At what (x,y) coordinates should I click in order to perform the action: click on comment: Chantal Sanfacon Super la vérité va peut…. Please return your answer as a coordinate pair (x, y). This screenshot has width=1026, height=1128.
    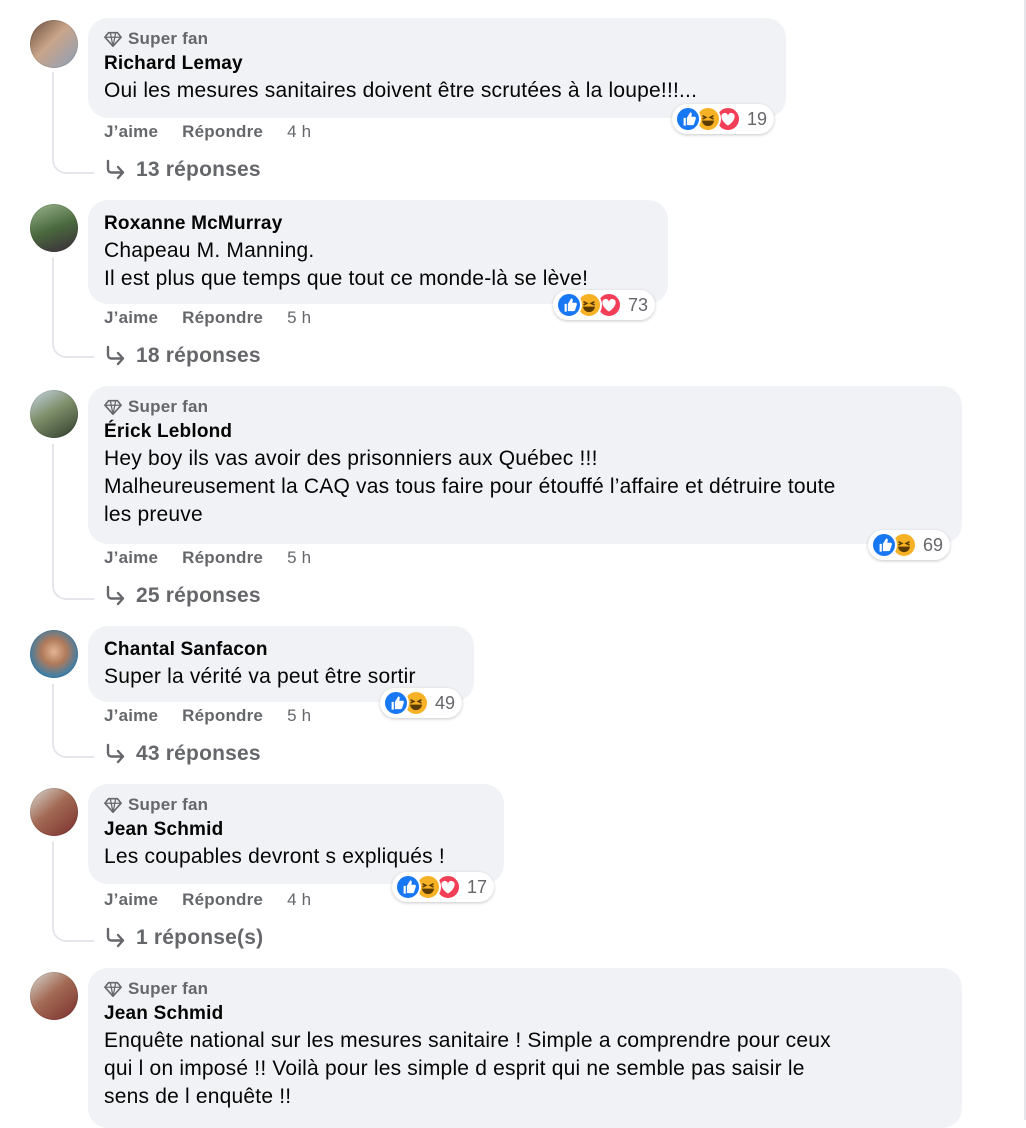
    Looking at the image, I should click on (510, 701).